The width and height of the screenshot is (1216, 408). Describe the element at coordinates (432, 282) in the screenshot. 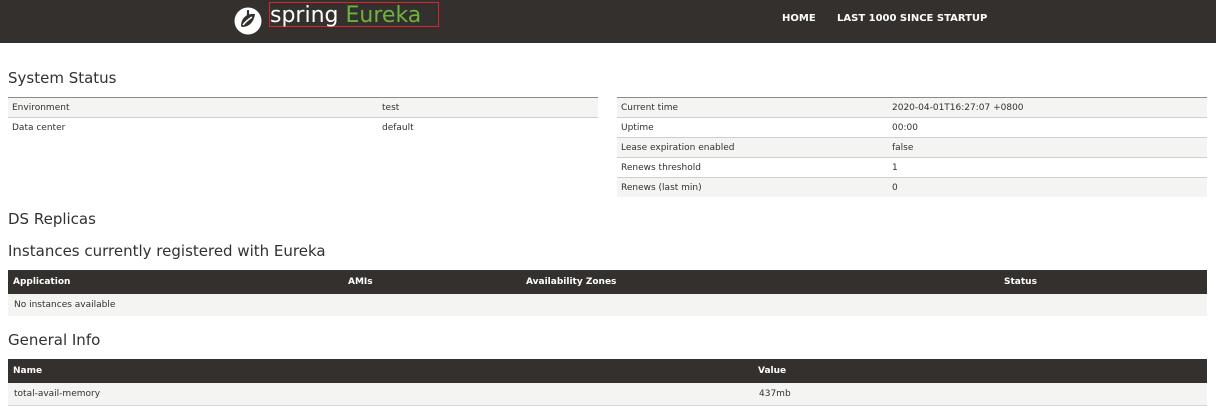

I see `column-header-amis: AMIs` at that location.